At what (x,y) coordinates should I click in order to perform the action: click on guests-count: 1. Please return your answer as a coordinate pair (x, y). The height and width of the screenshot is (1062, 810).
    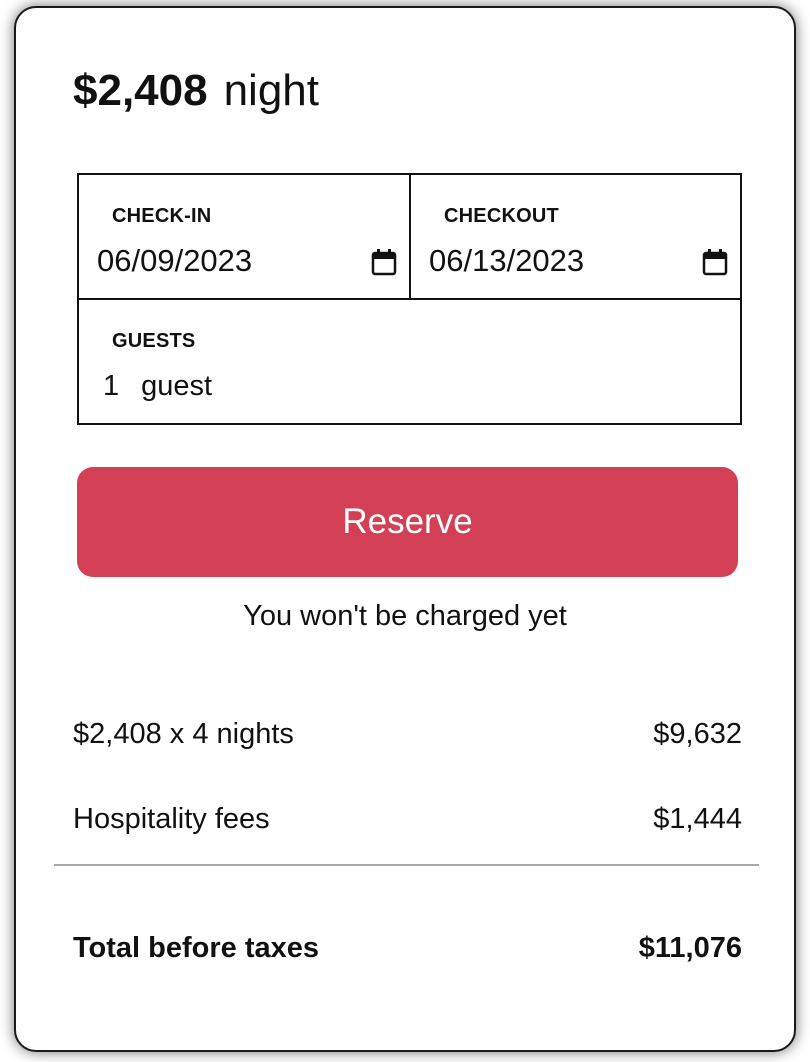
    Looking at the image, I should click on (111, 386).